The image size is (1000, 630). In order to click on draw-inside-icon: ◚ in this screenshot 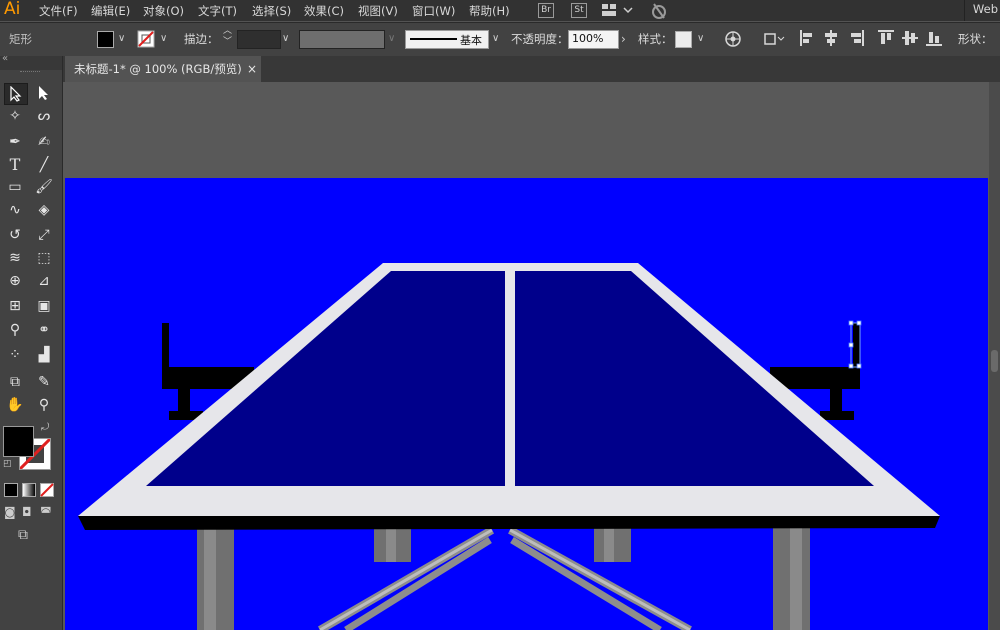, I will do `click(46, 512)`.